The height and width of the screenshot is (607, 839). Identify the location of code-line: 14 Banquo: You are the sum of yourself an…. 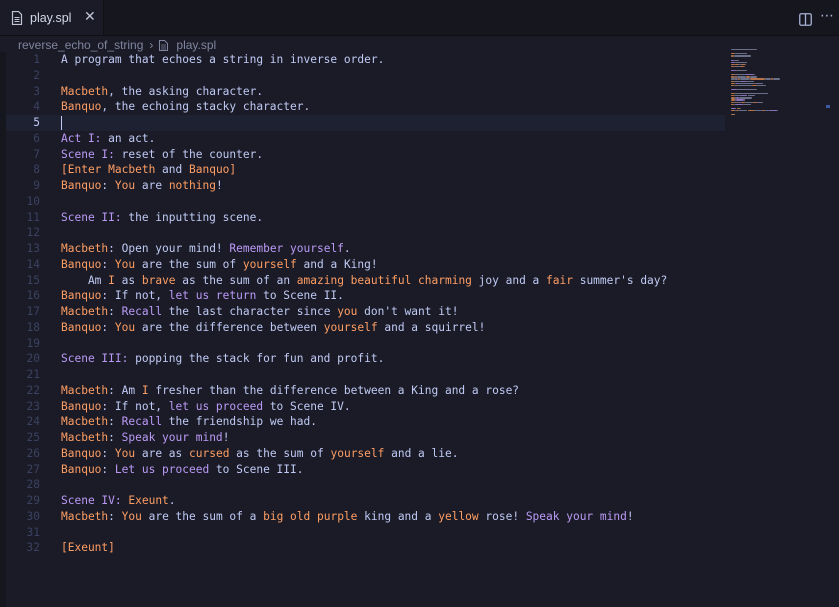
(362, 265).